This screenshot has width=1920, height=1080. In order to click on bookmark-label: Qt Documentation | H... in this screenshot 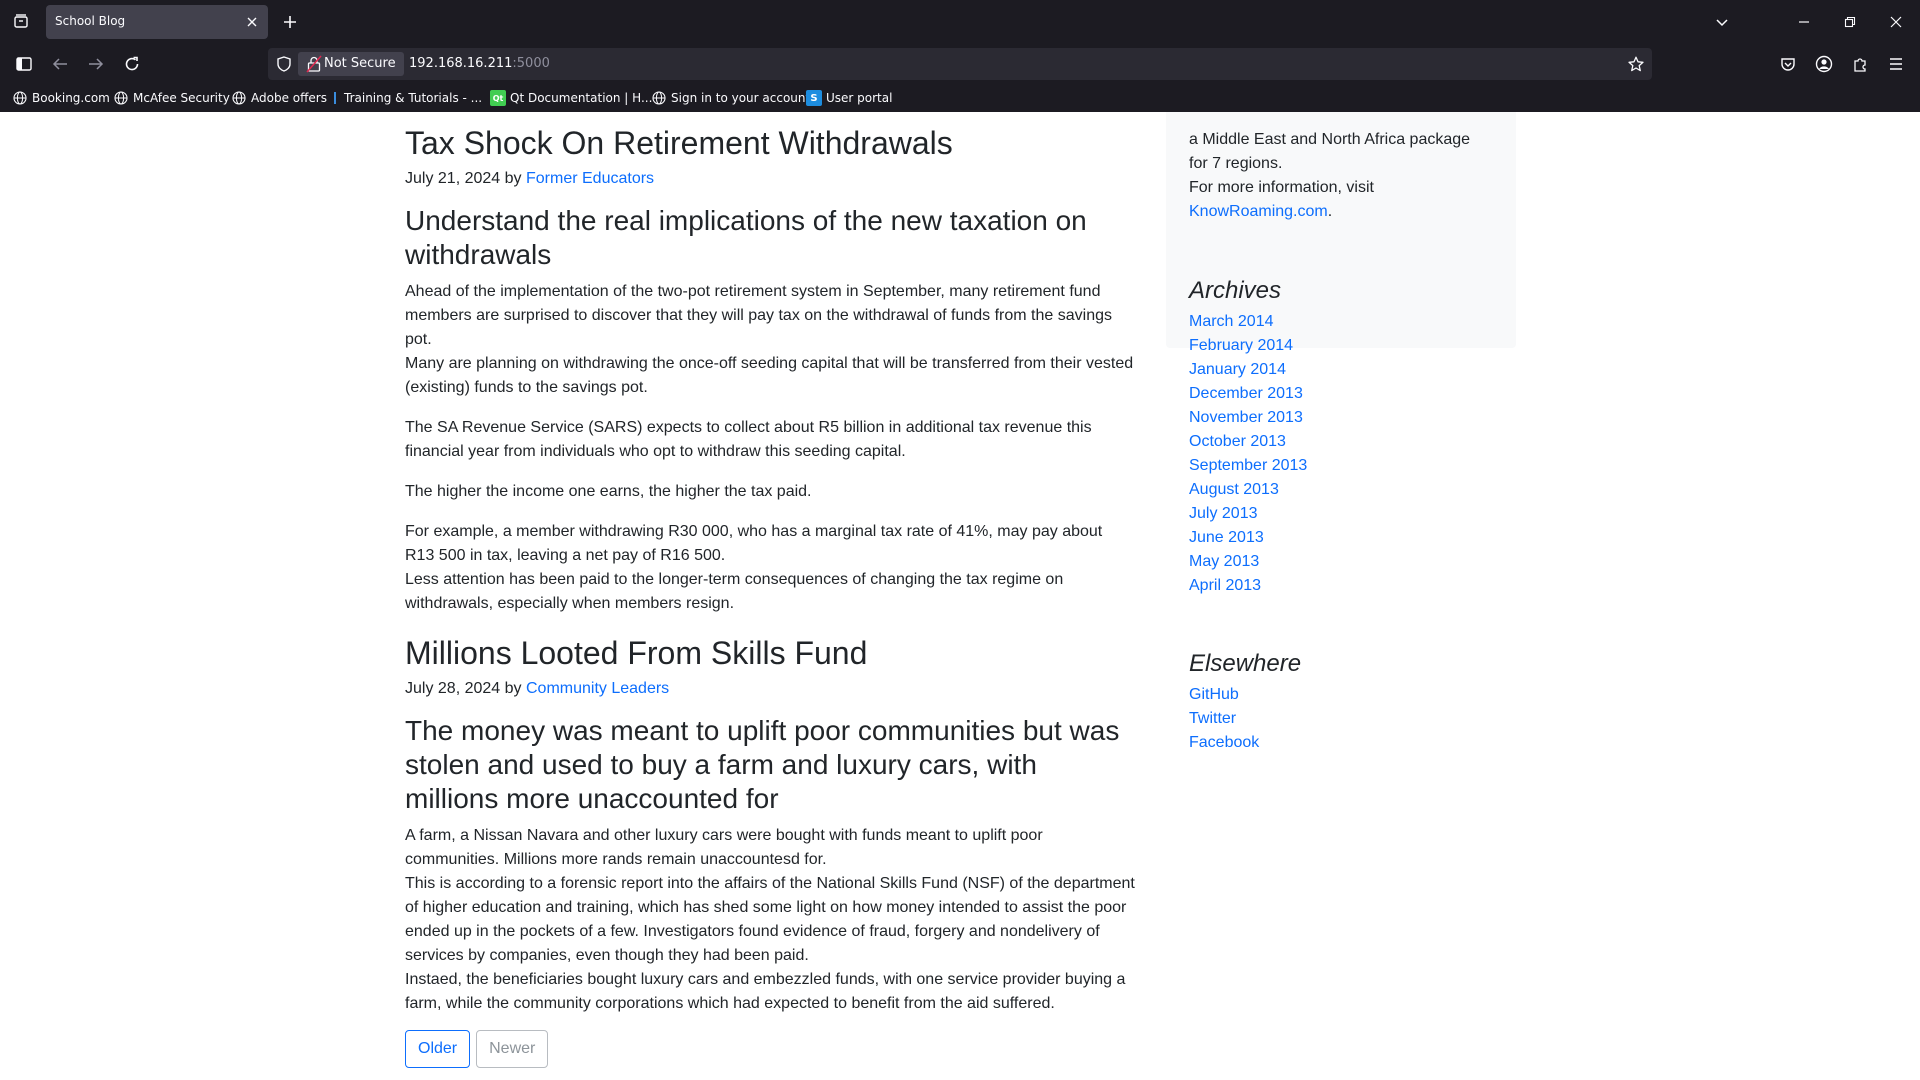, I will do `click(581, 98)`.